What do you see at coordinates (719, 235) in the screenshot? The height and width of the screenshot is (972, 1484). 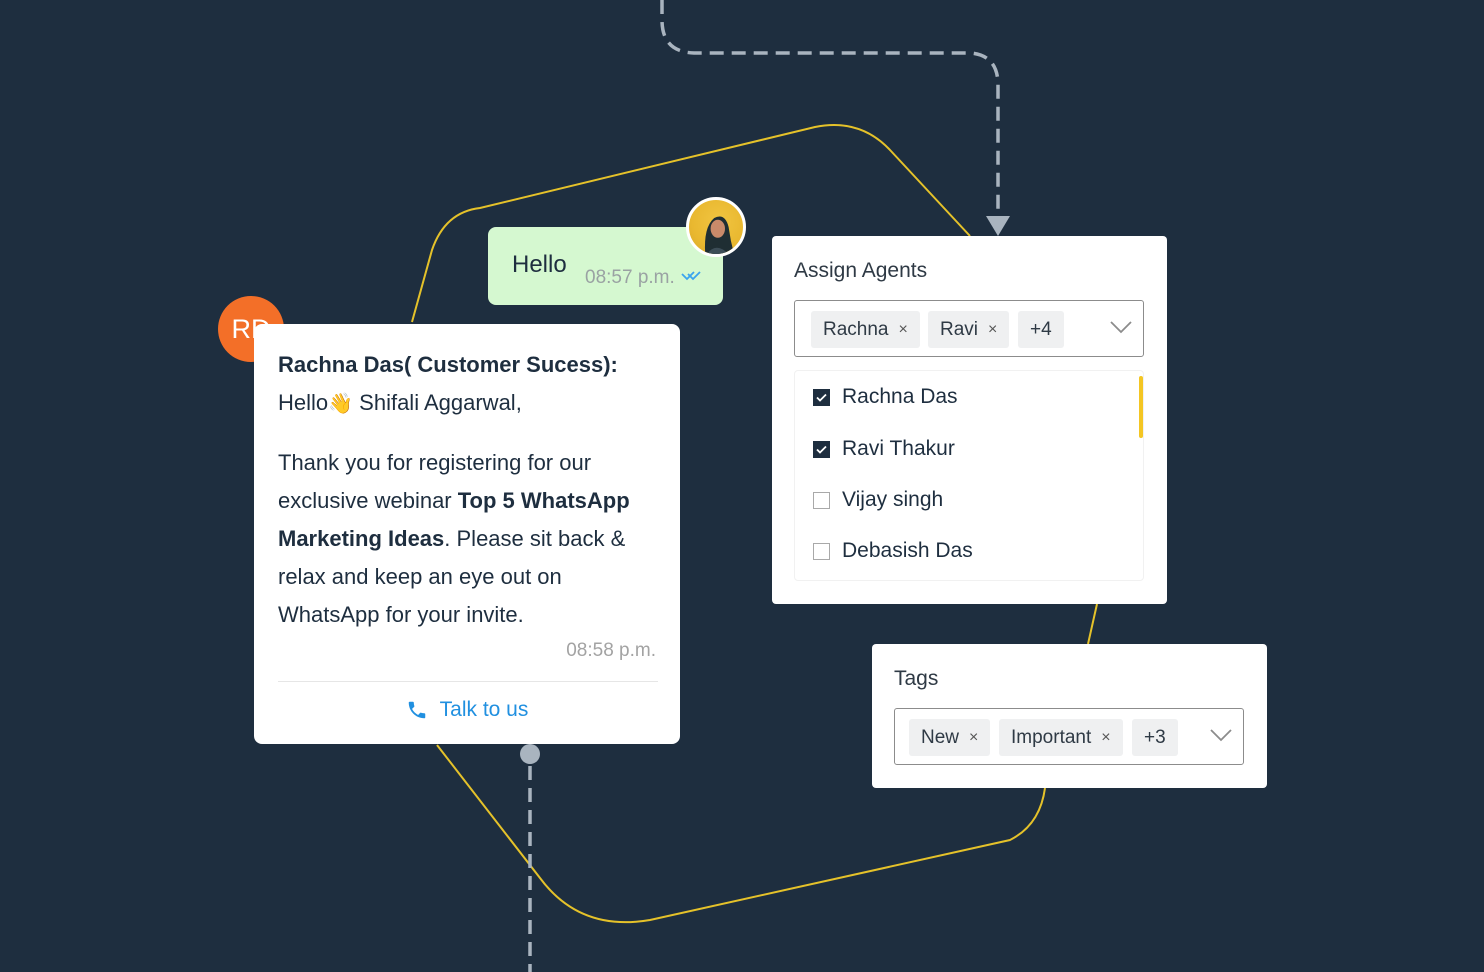 I see `person-photo-icon` at bounding box center [719, 235].